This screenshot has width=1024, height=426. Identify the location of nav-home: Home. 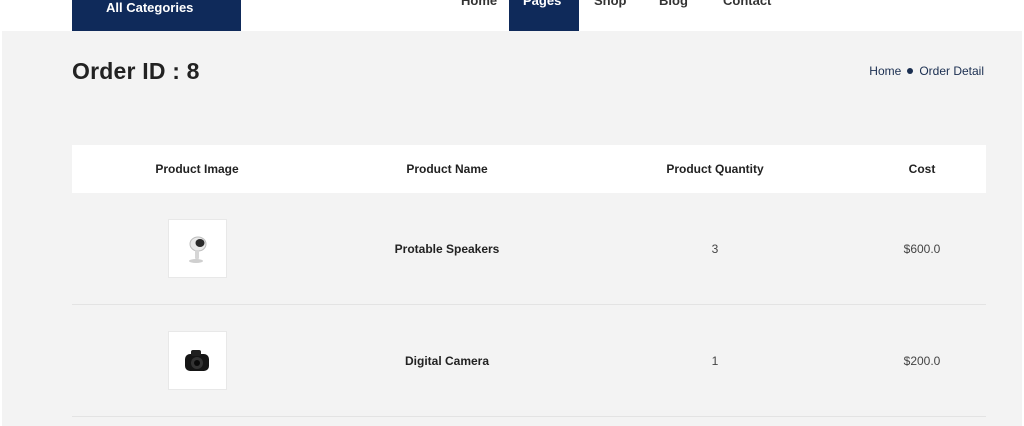
(479, 4).